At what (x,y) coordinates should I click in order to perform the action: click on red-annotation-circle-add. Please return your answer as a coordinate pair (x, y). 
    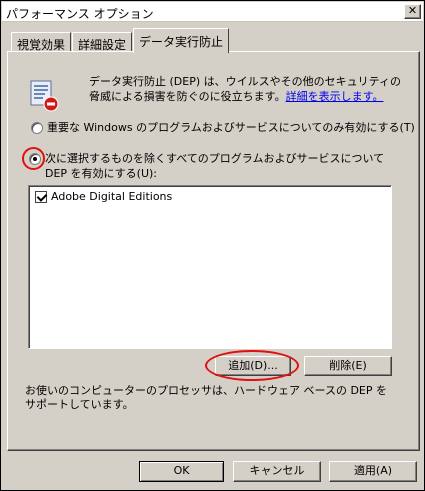
    Looking at the image, I should click on (252, 365).